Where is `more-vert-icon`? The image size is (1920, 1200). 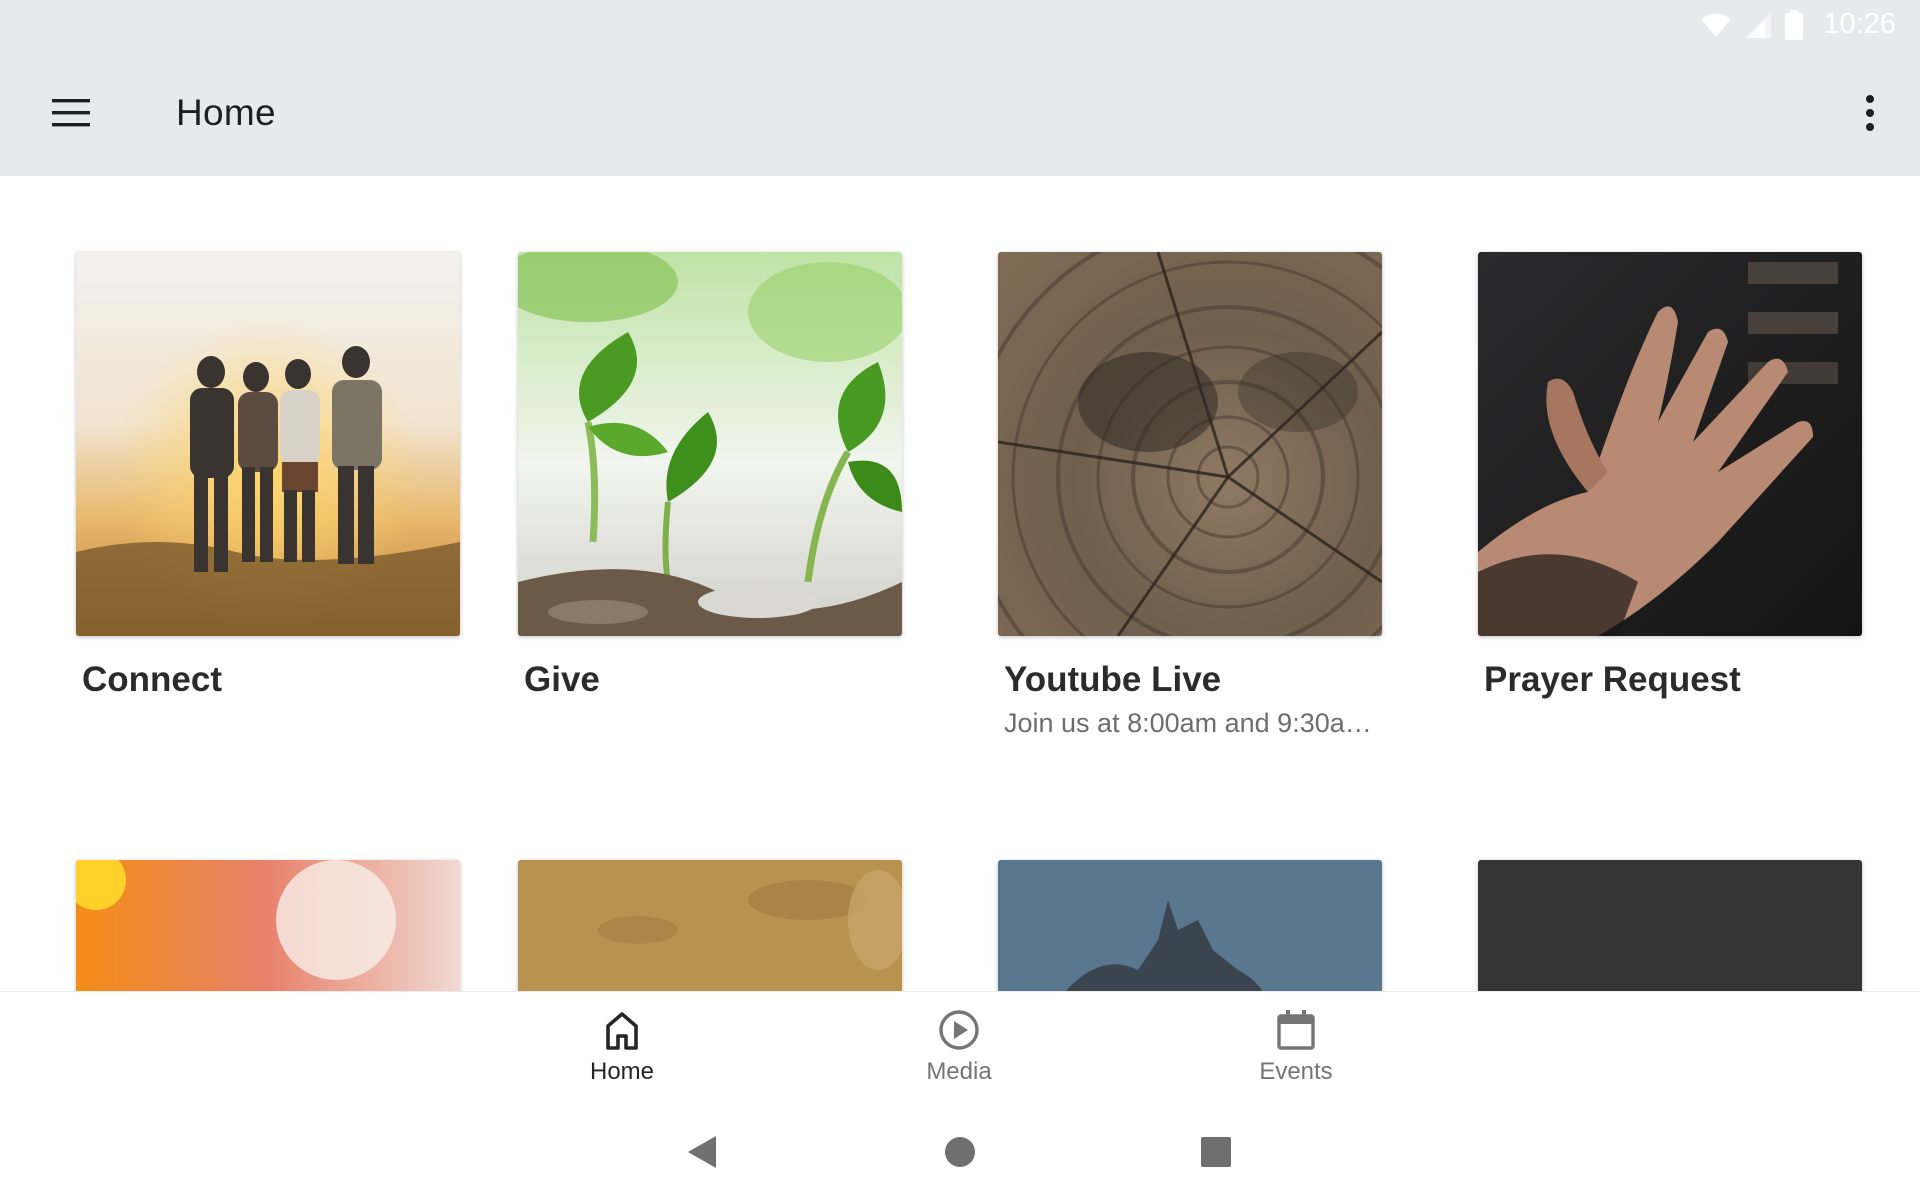
more-vert-icon is located at coordinates (1870, 113).